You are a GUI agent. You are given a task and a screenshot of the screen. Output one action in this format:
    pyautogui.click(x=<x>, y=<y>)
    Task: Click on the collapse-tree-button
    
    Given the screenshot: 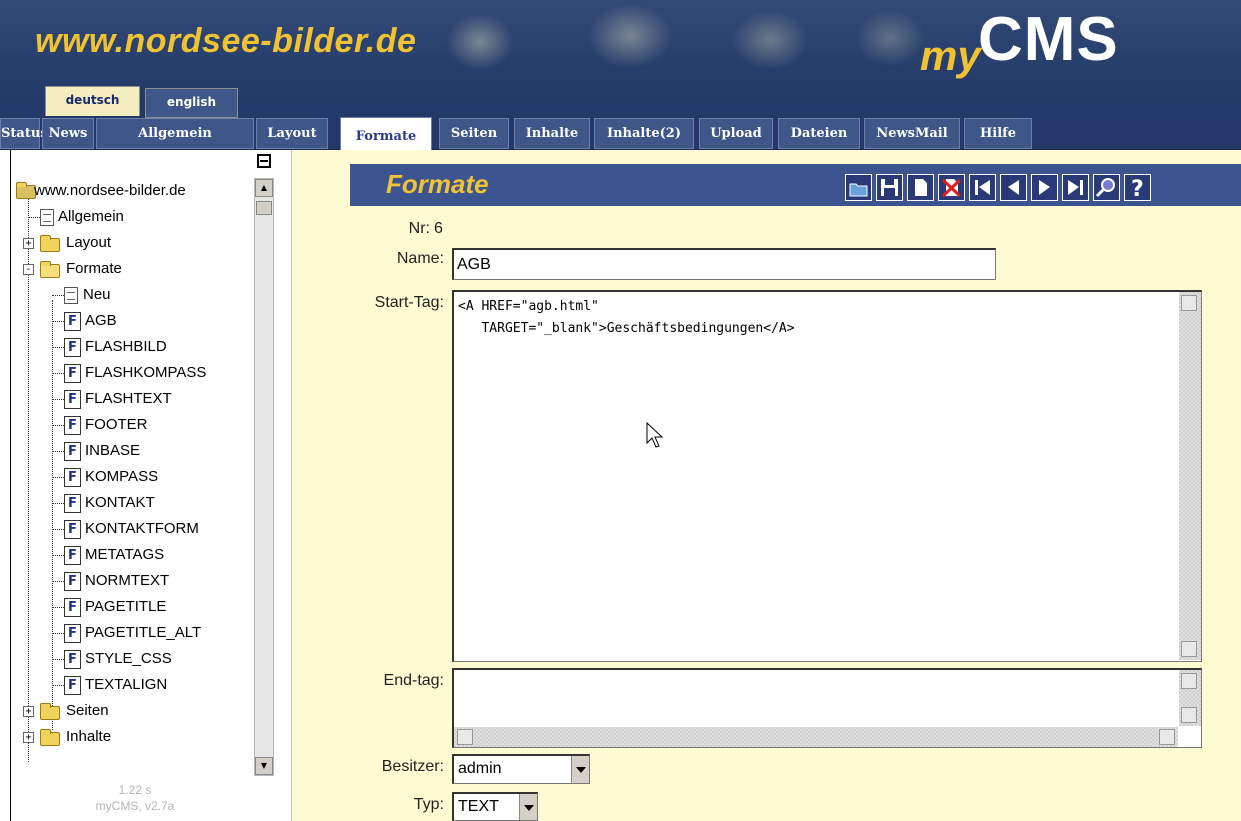 What is the action you would take?
    pyautogui.click(x=264, y=161)
    